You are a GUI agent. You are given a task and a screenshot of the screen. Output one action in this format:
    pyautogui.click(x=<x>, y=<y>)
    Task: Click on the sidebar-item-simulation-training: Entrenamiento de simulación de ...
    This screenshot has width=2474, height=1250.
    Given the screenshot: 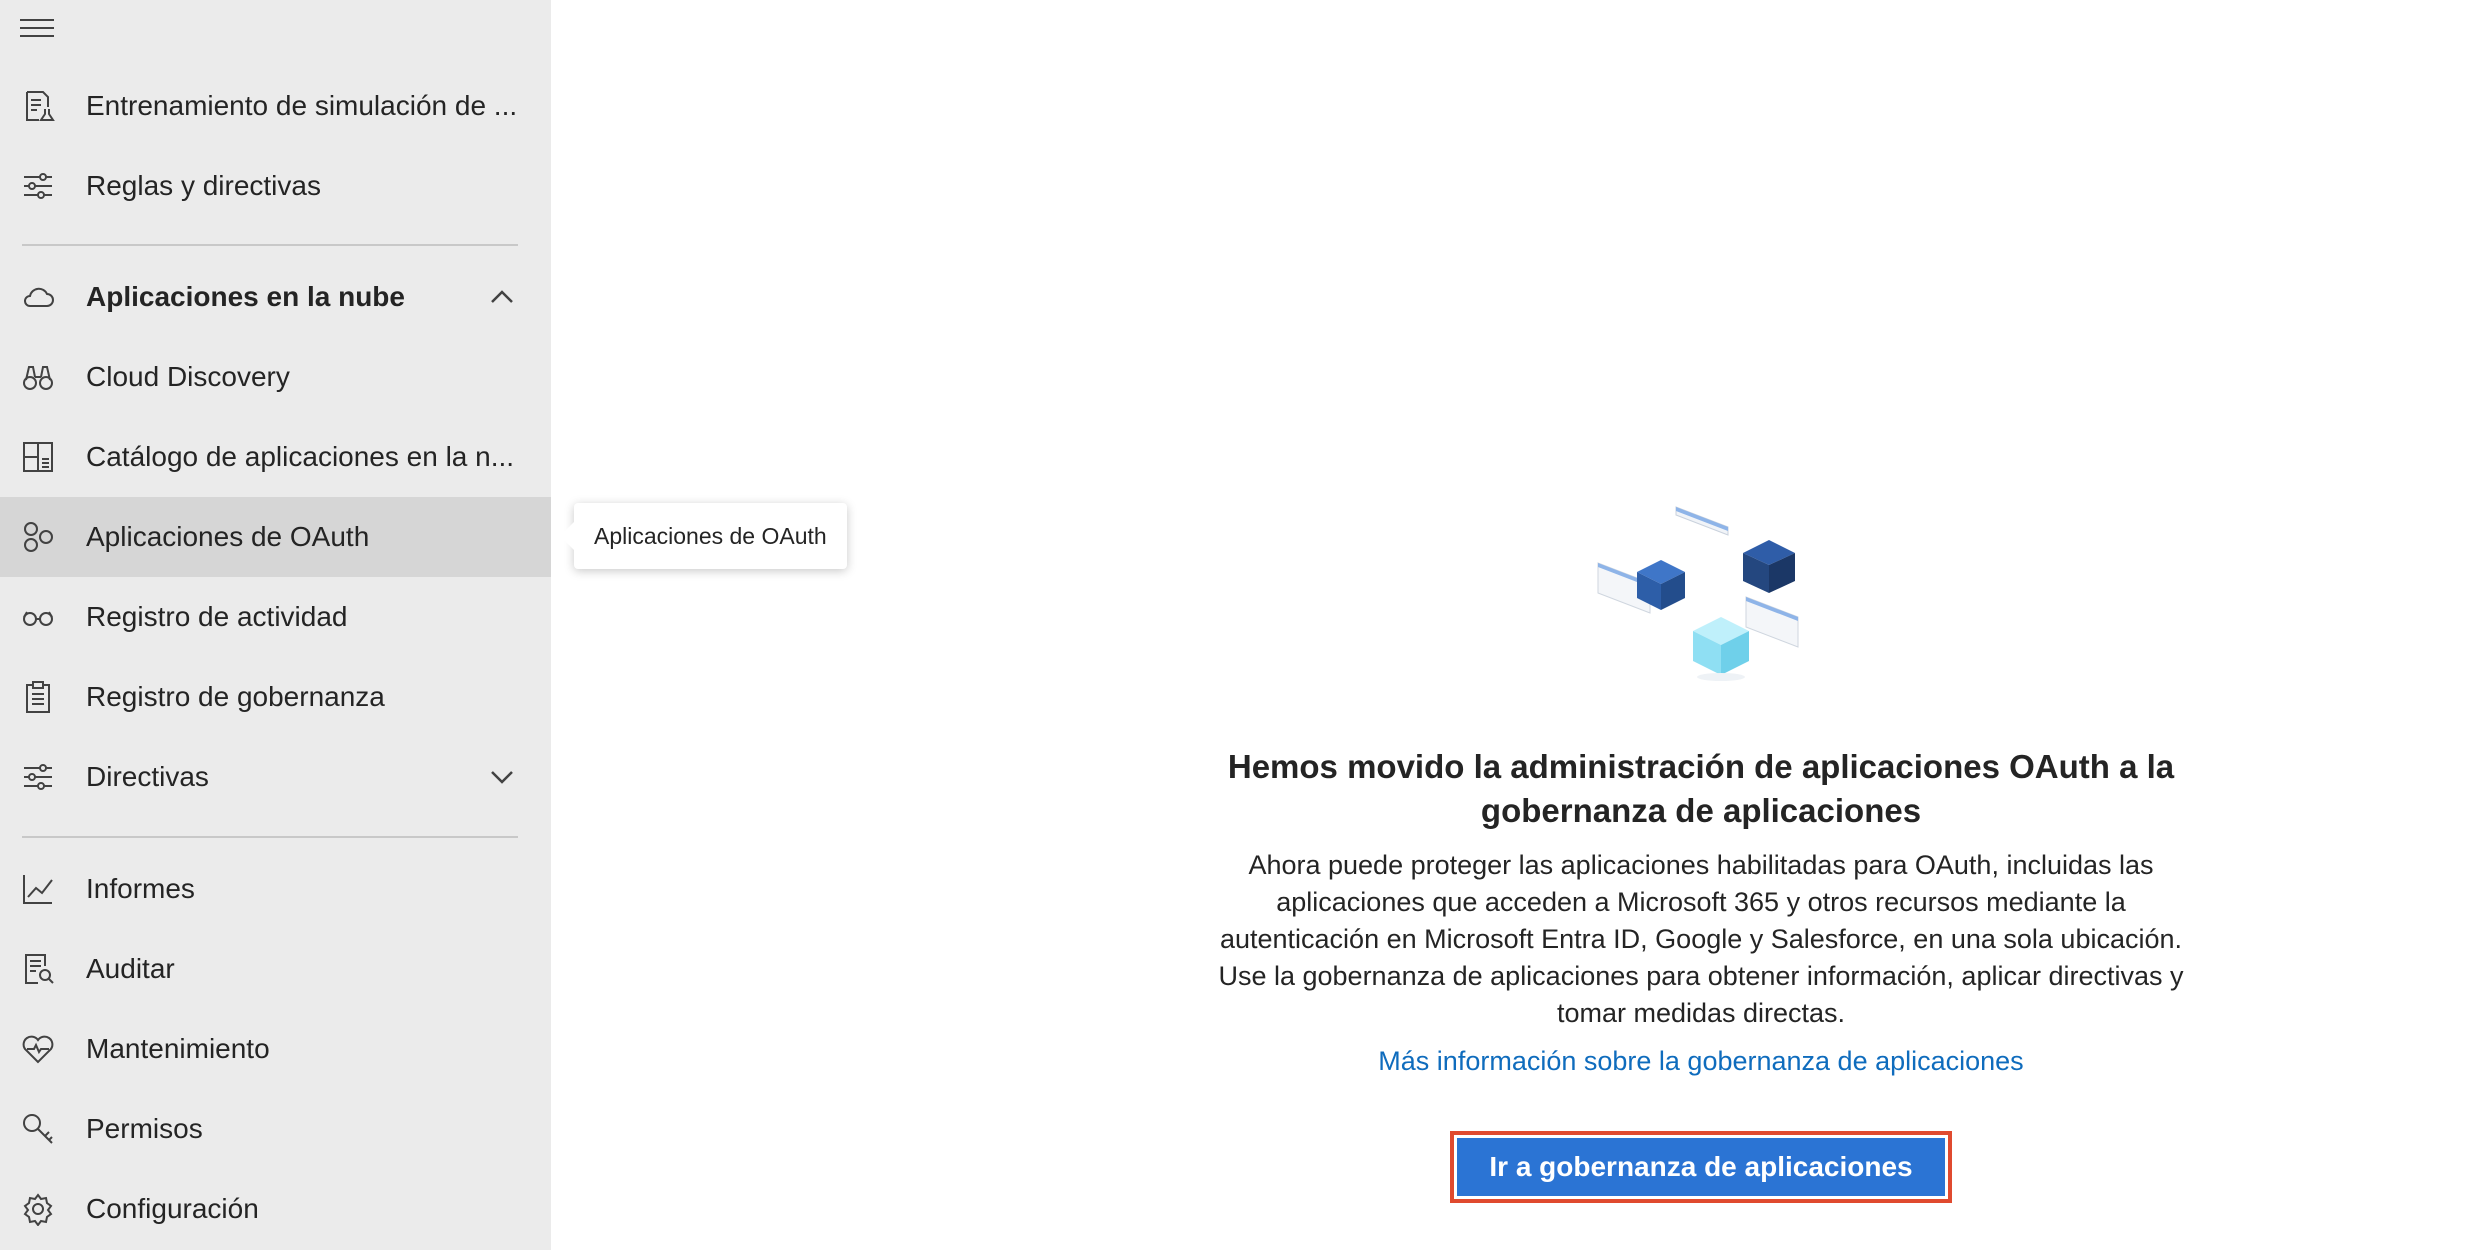 What is the action you would take?
    pyautogui.click(x=275, y=106)
    